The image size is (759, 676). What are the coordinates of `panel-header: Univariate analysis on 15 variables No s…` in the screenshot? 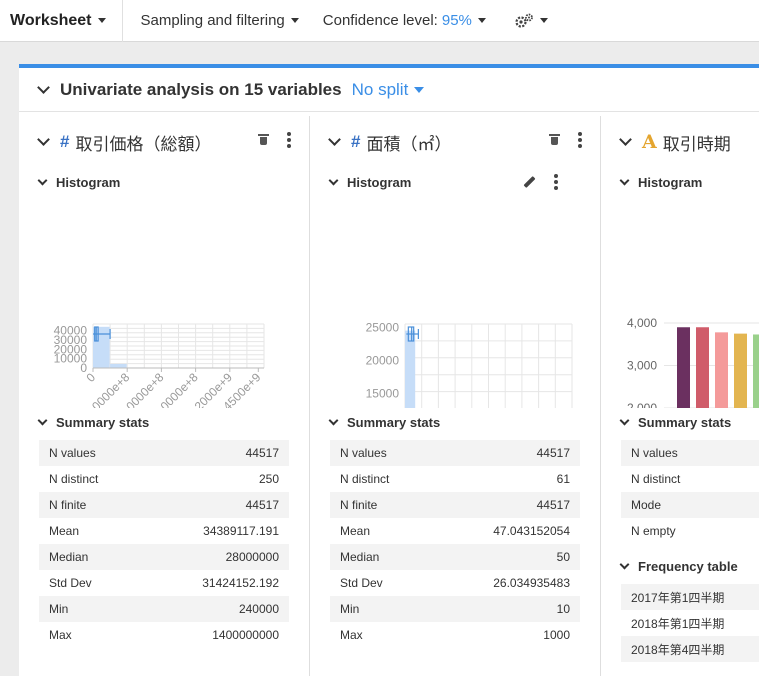 It's located at (389, 90).